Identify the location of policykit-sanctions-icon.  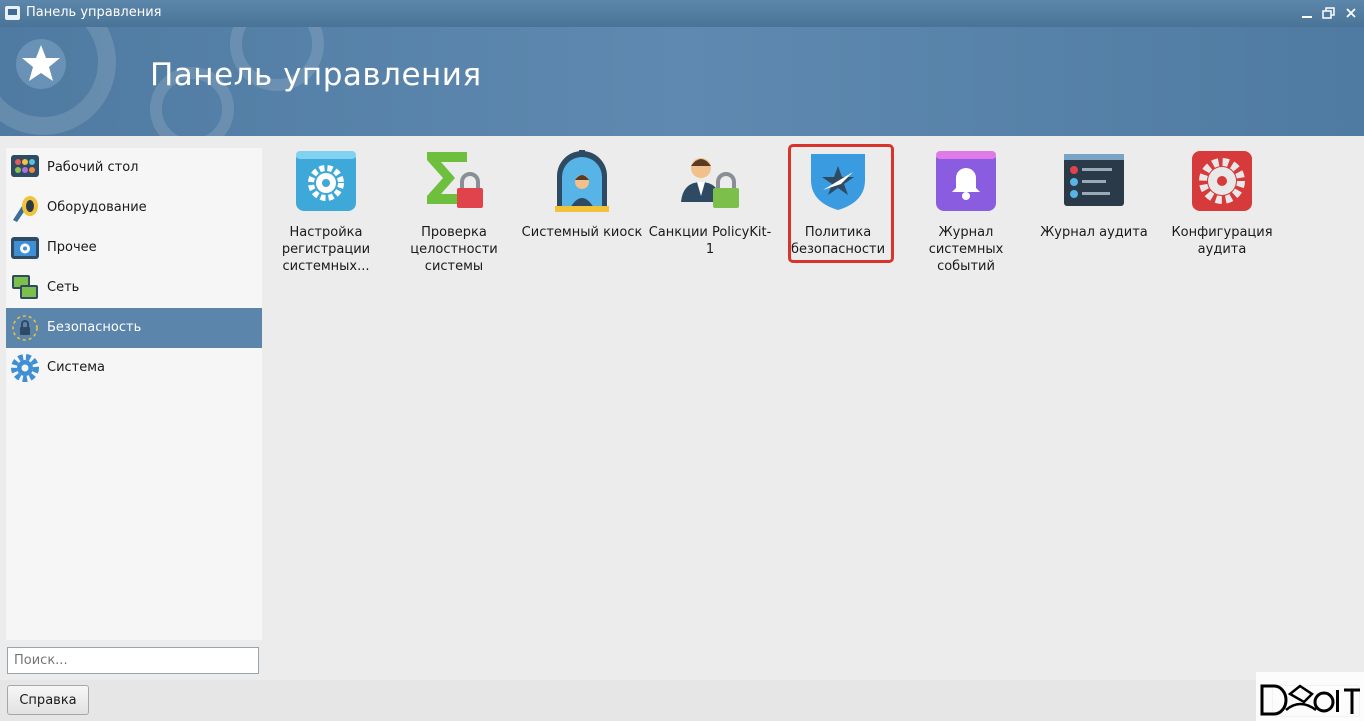
(710, 183).